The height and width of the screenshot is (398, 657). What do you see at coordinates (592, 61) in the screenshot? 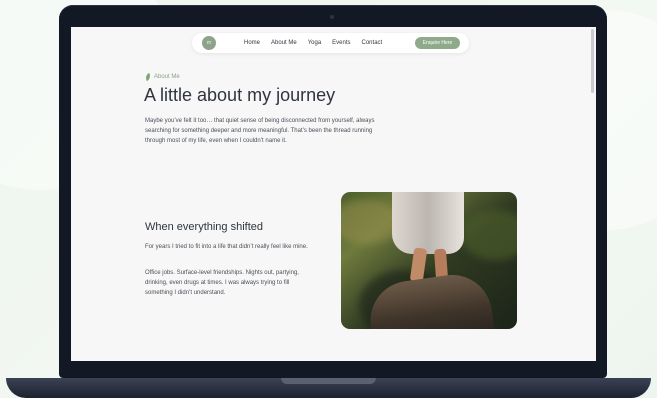
I see `scrollbar` at bounding box center [592, 61].